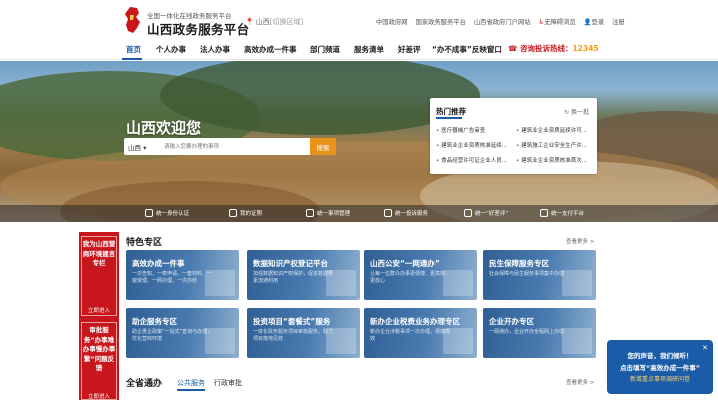  I want to click on quick-identity-auth: 统一身份认证, so click(167, 213).